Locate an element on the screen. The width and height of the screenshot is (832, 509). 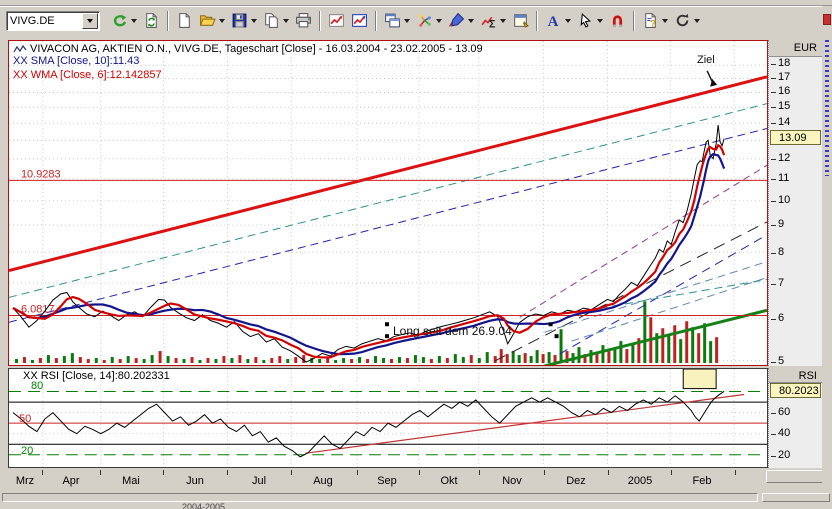
rsi-axis: RSI 60 40 20 80.2023 is located at coordinates (795, 418).